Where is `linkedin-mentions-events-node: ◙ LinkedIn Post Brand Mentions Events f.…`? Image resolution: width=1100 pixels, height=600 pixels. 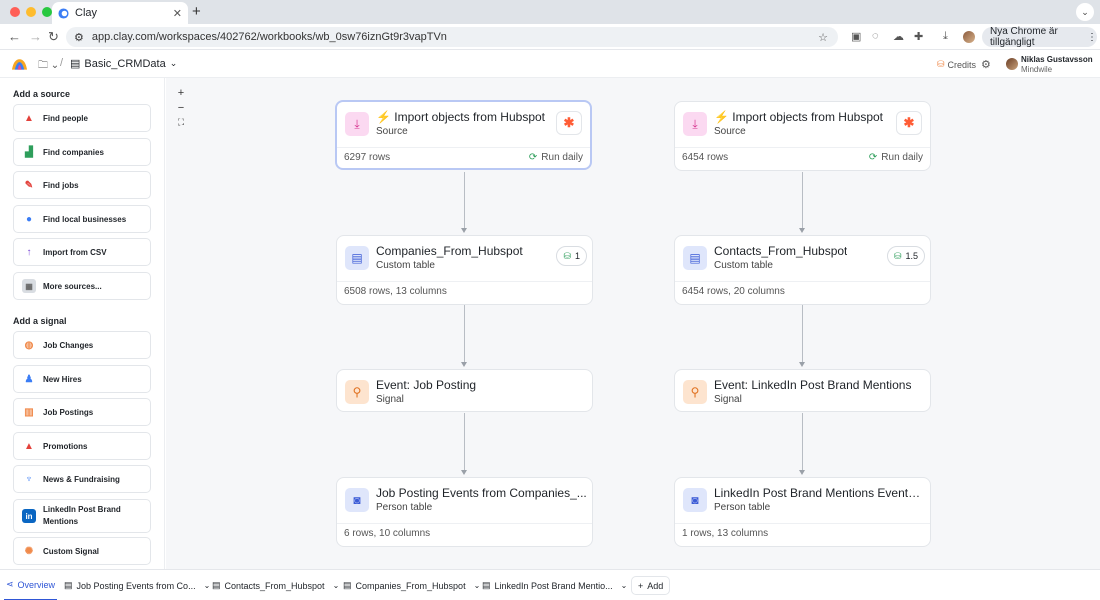 linkedin-mentions-events-node: ◙ LinkedIn Post Brand Mentions Events f.… is located at coordinates (802, 512).